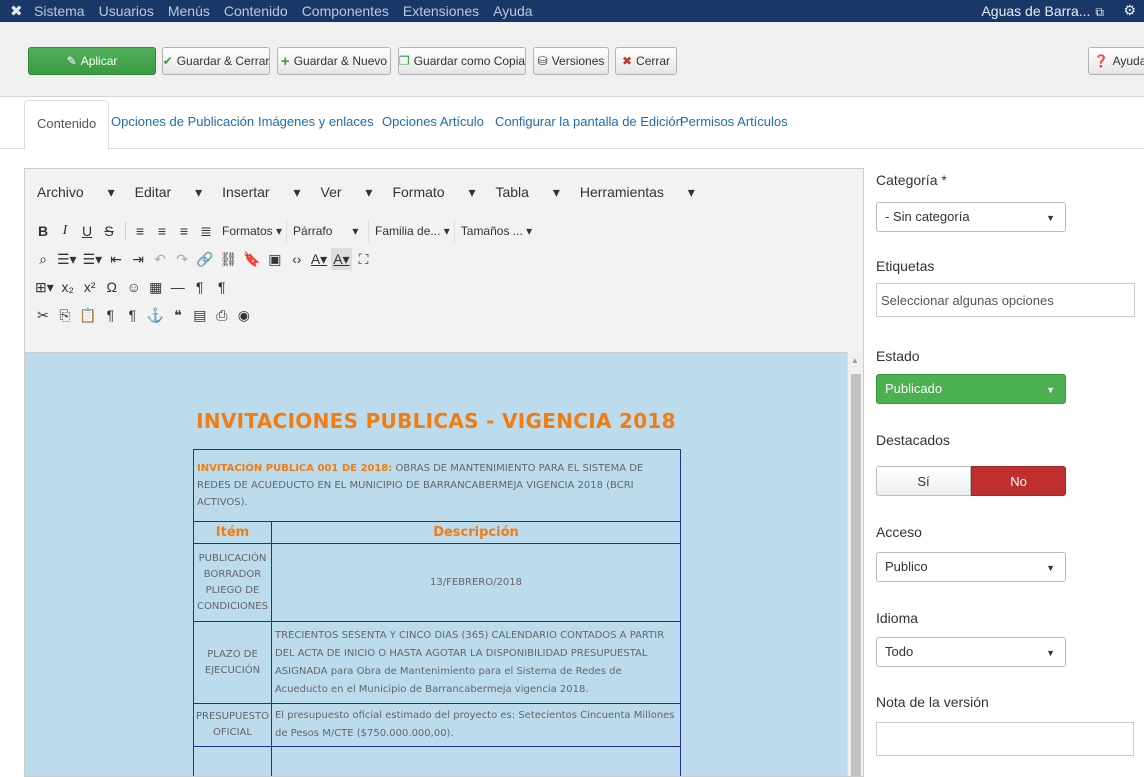 This screenshot has width=1144, height=777. I want to click on italic-icon: I, so click(65, 231).